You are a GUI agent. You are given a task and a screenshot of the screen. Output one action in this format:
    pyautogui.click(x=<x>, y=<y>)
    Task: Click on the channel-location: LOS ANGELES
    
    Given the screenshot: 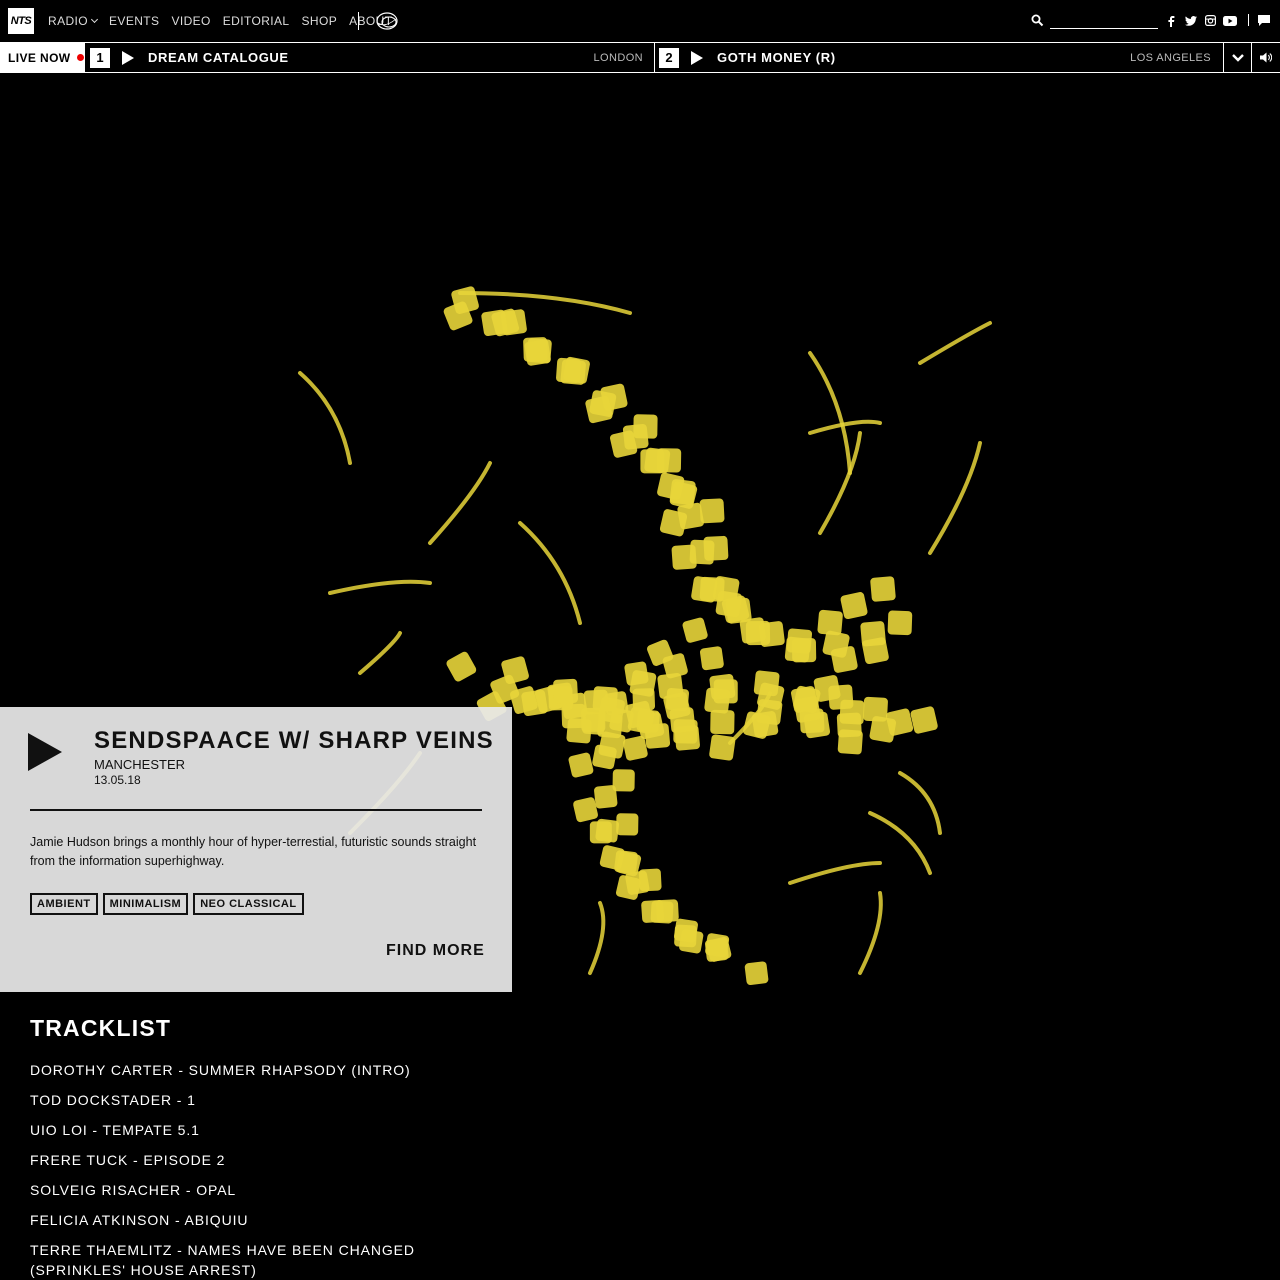 What is the action you would take?
    pyautogui.click(x=1170, y=57)
    